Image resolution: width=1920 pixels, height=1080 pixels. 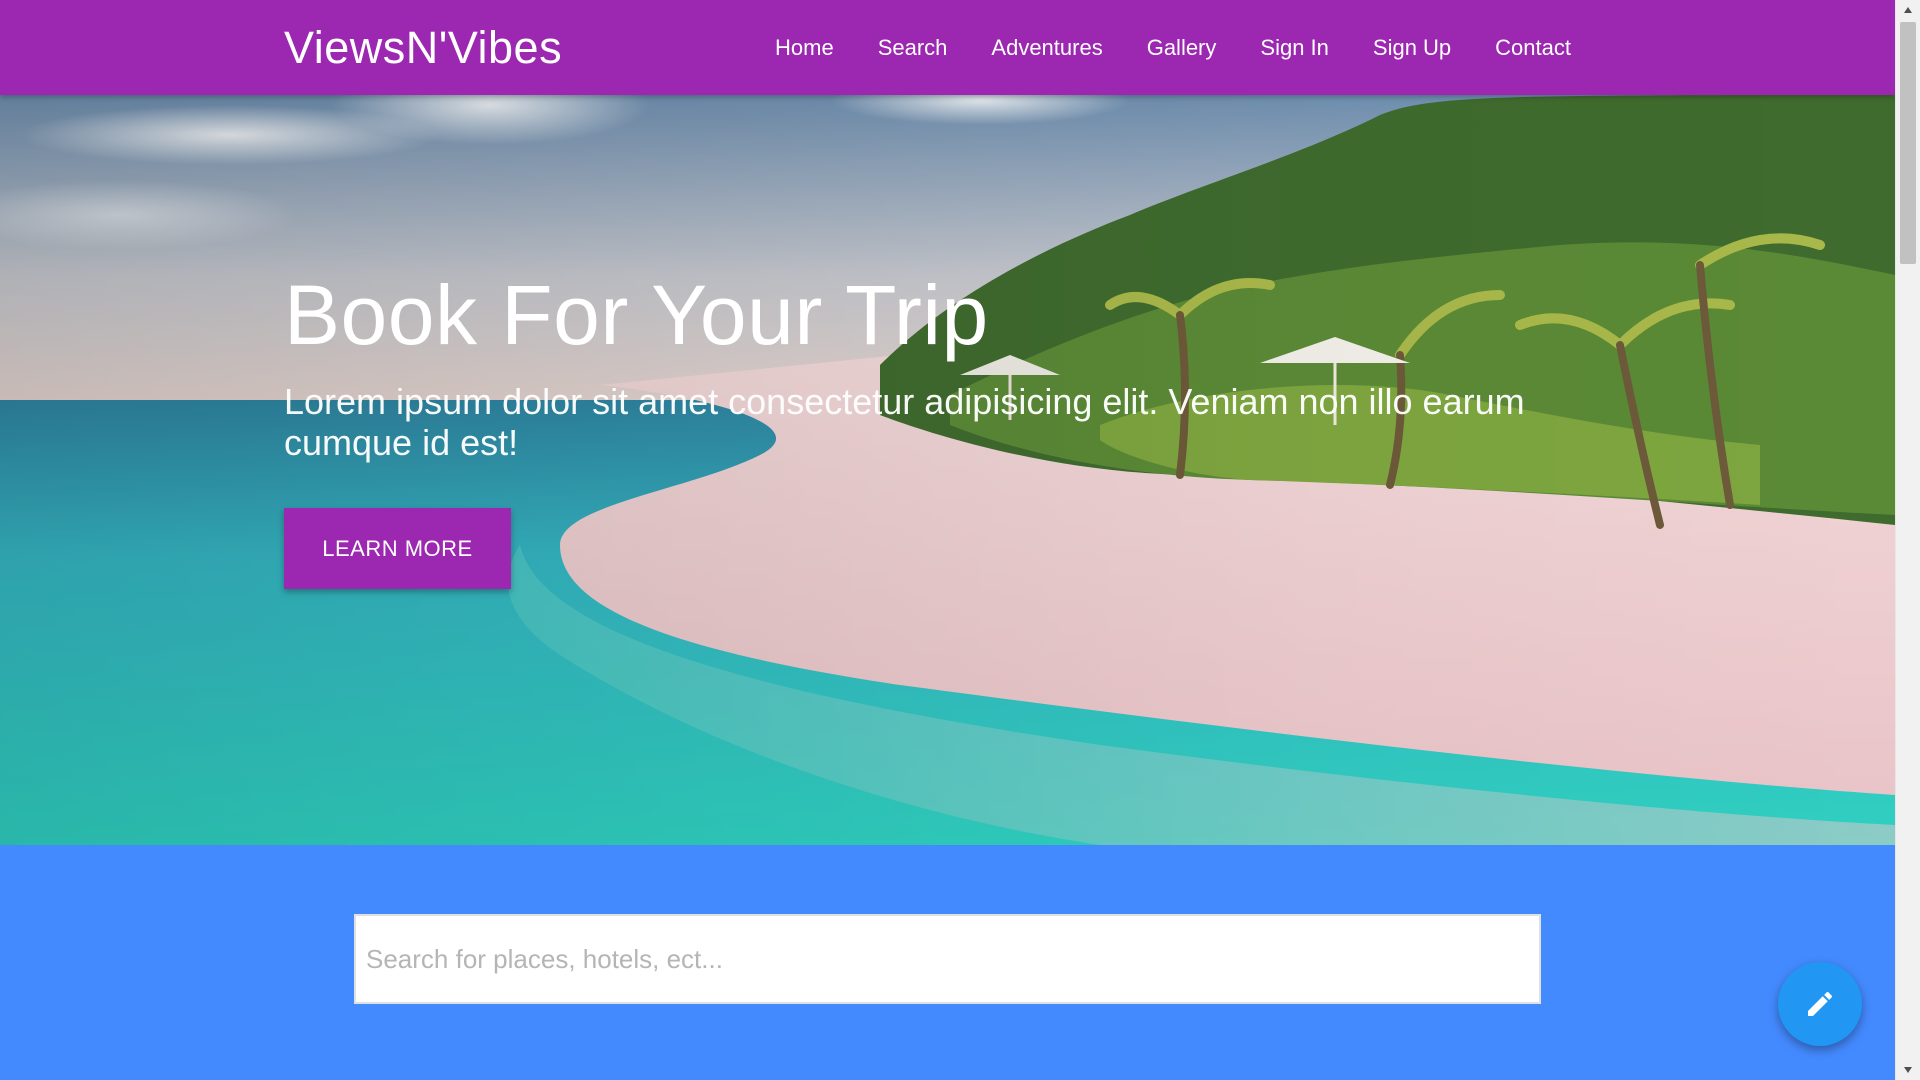 I want to click on nav-link-contact: Contact, so click(x=1533, y=47).